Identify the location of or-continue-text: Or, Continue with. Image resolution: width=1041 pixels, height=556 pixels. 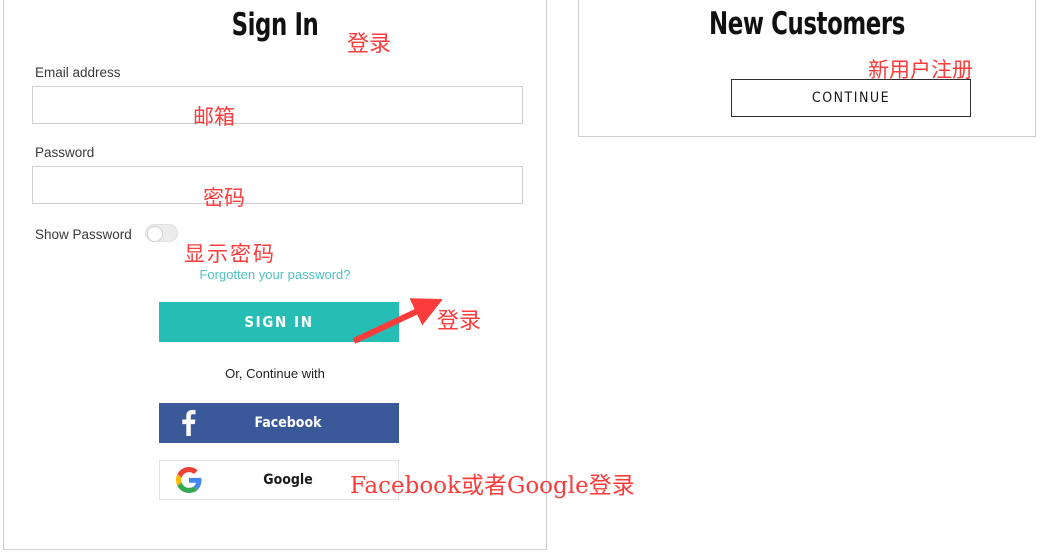
(275, 373).